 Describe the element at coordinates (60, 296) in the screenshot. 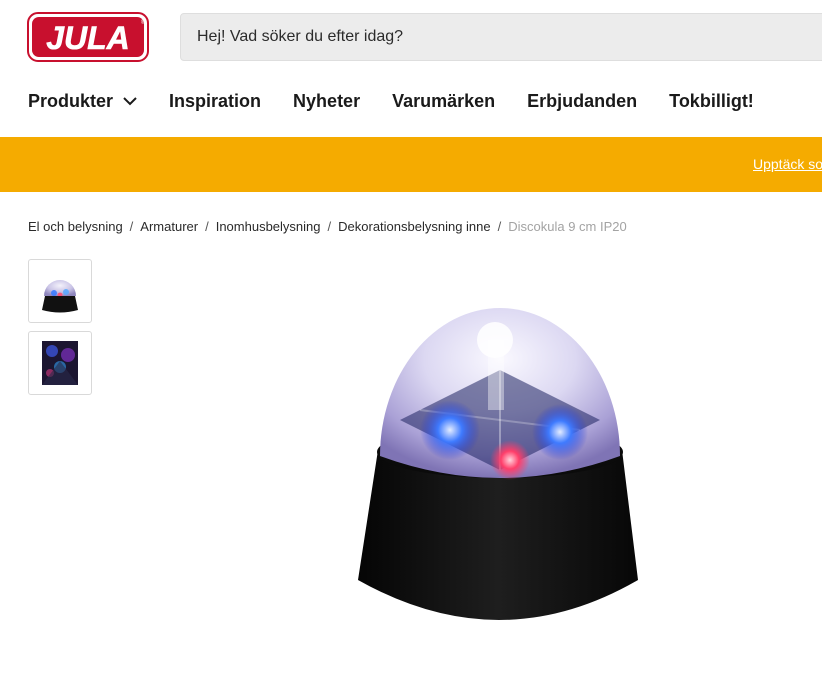

I see `disco-ball-thumbnail-image` at that location.